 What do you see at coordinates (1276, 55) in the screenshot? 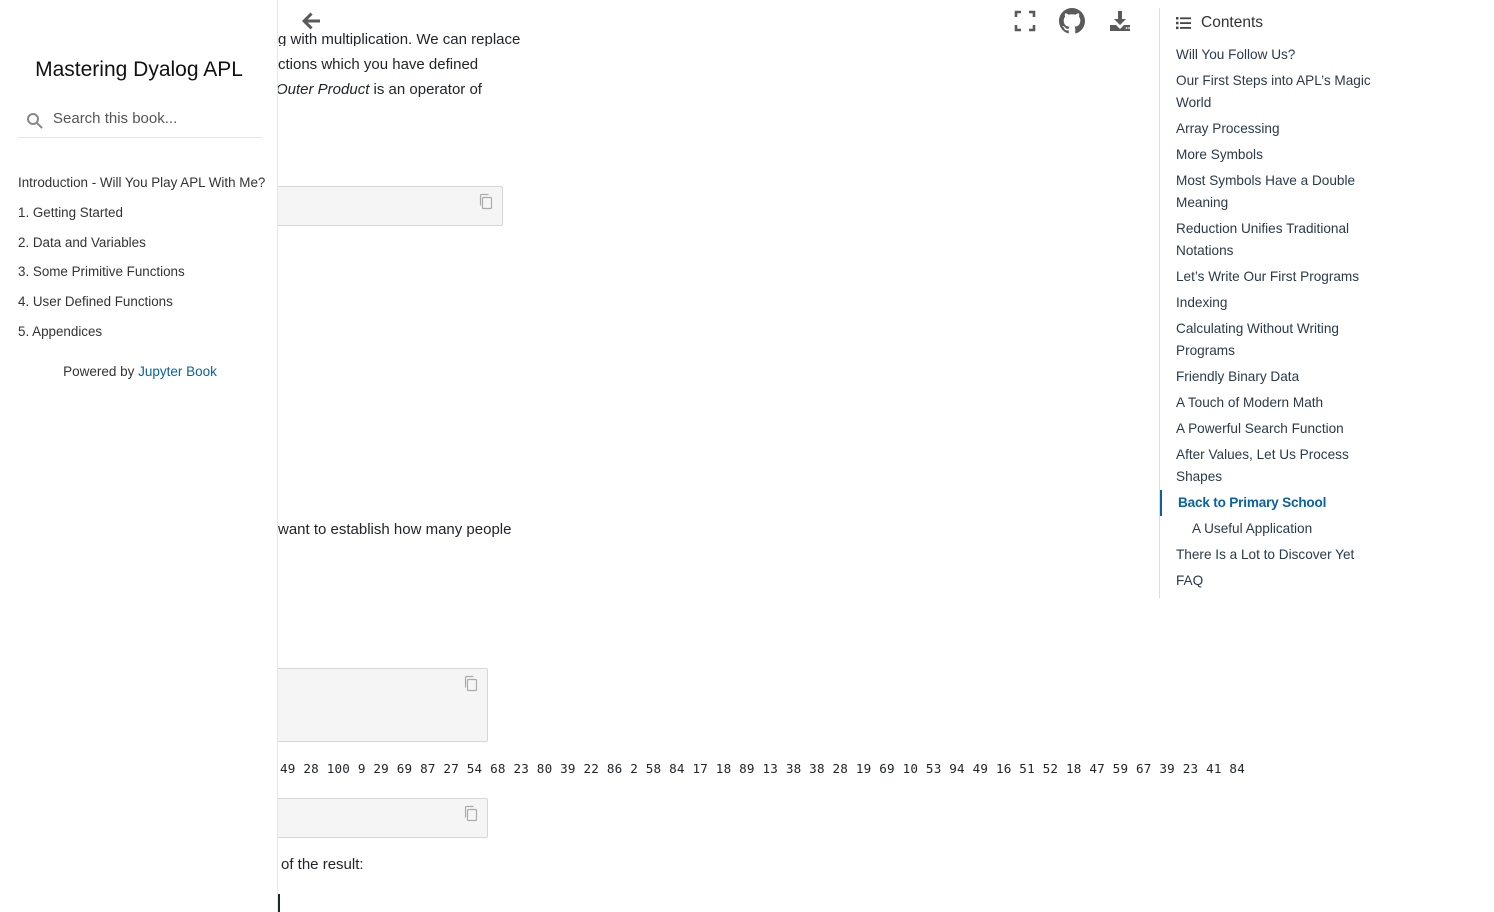
I see `toc-item: Will You Follow Us?` at bounding box center [1276, 55].